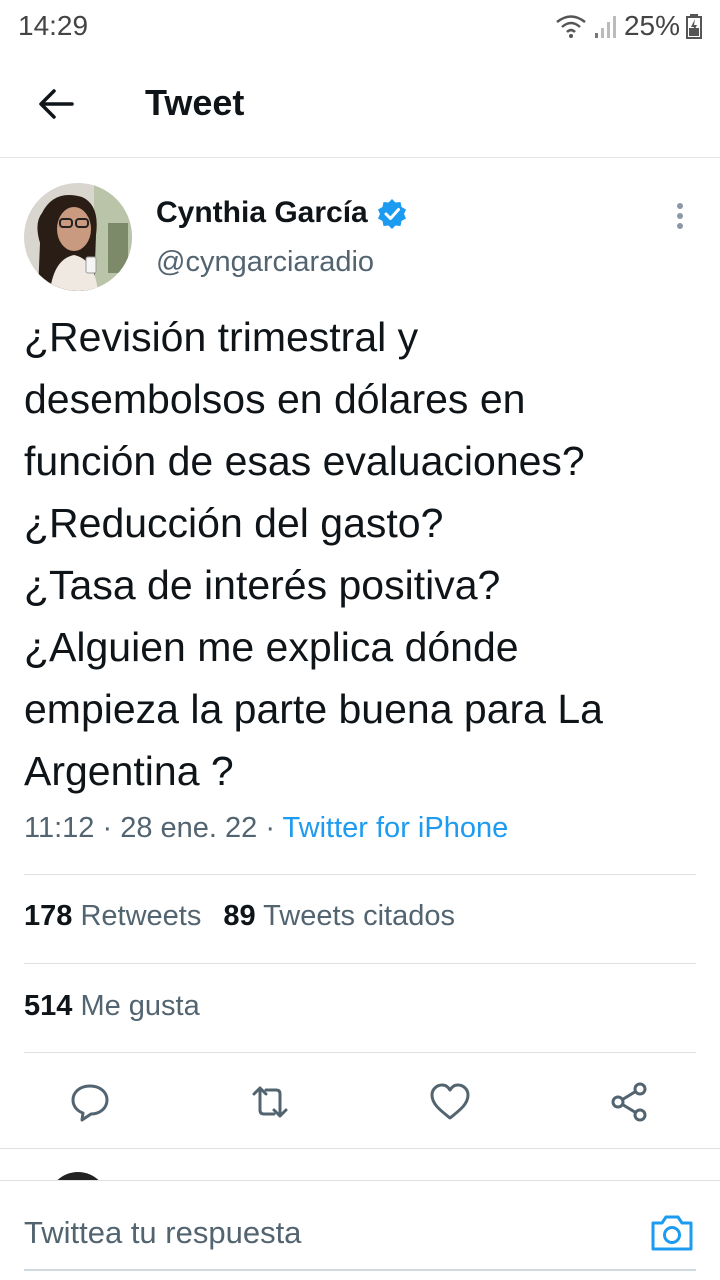 Image resolution: width=720 pixels, height=1280 pixels. I want to click on camera-icon, so click(672, 1233).